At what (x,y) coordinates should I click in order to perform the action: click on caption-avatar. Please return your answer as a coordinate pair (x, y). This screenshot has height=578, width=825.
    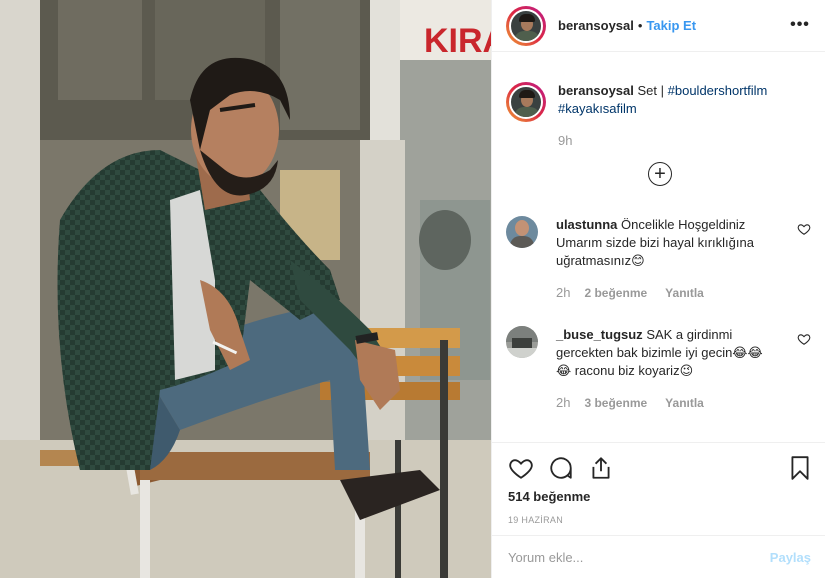
    Looking at the image, I should click on (526, 102).